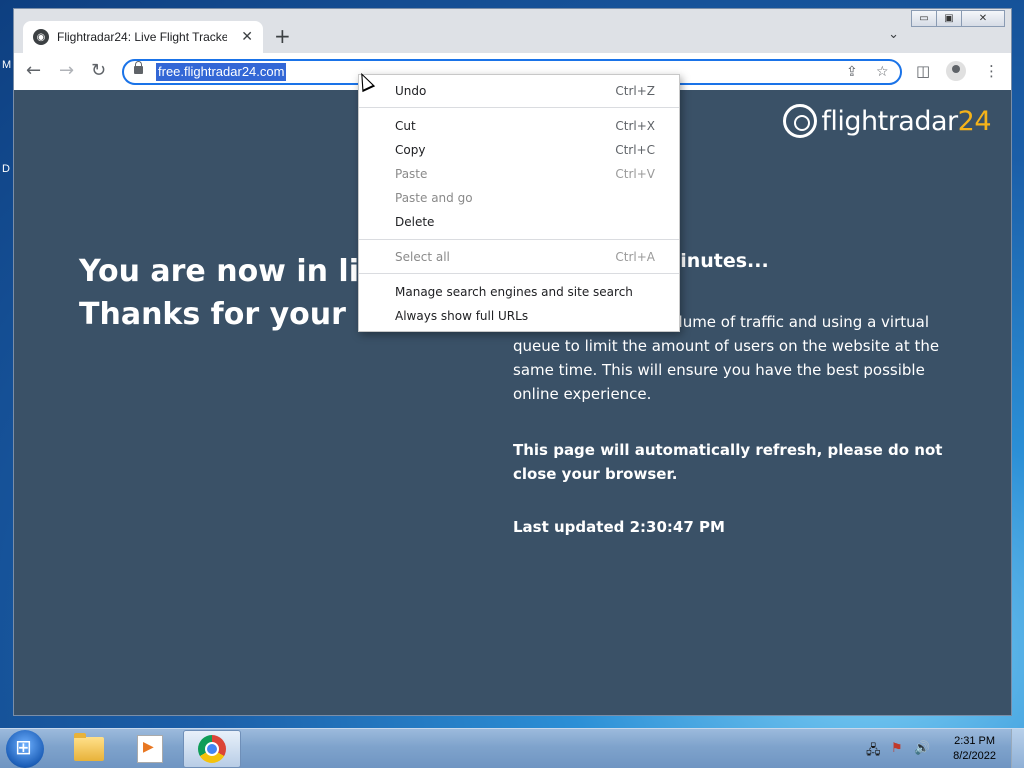 The height and width of the screenshot is (768, 1024). Describe the element at coordinates (512, 748) in the screenshot. I see `taskbar: 🖧 ⚑ 🔊 2:31 PM 8/2/2022` at that location.